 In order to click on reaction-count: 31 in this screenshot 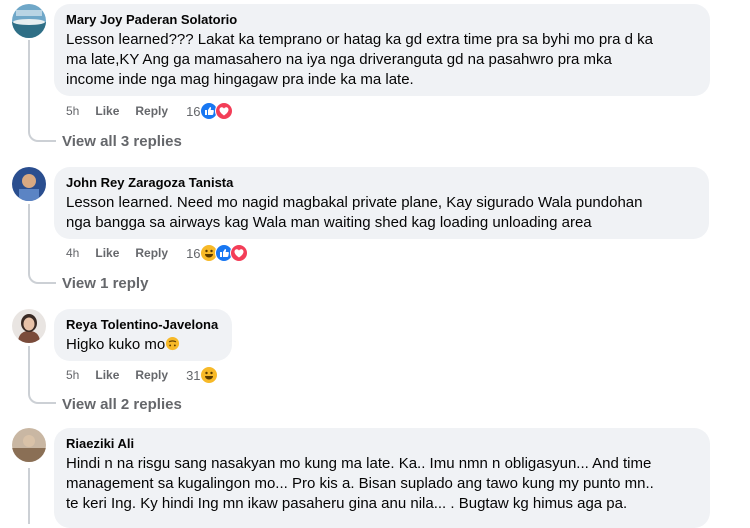, I will do `click(193, 375)`.